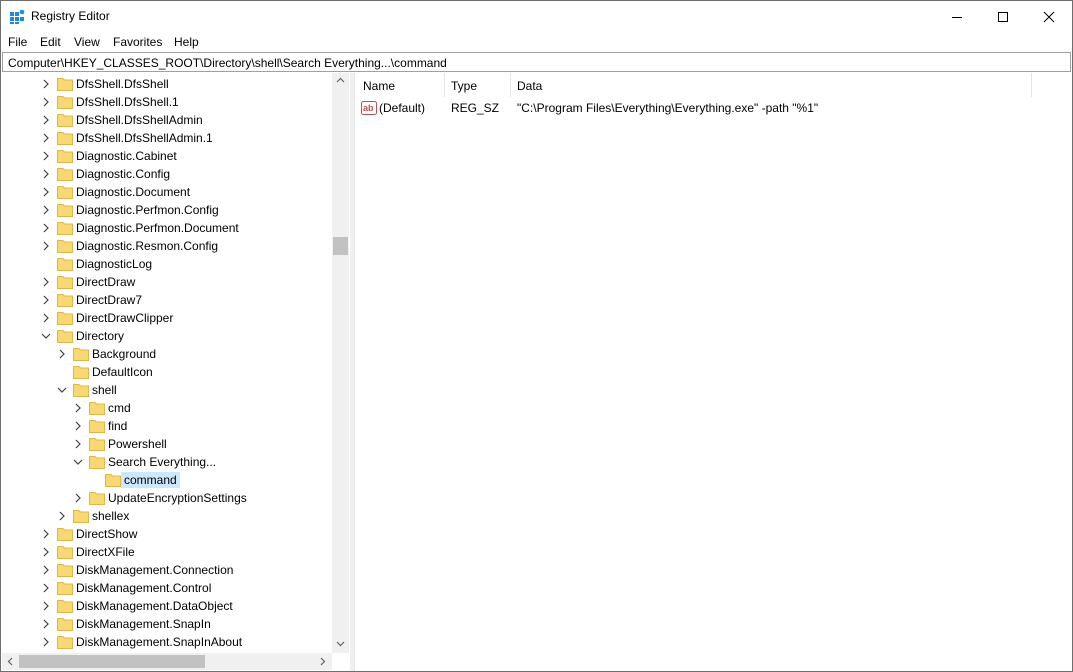 This screenshot has height=672, width=1073. What do you see at coordinates (957, 16) in the screenshot?
I see `minimize-button` at bounding box center [957, 16].